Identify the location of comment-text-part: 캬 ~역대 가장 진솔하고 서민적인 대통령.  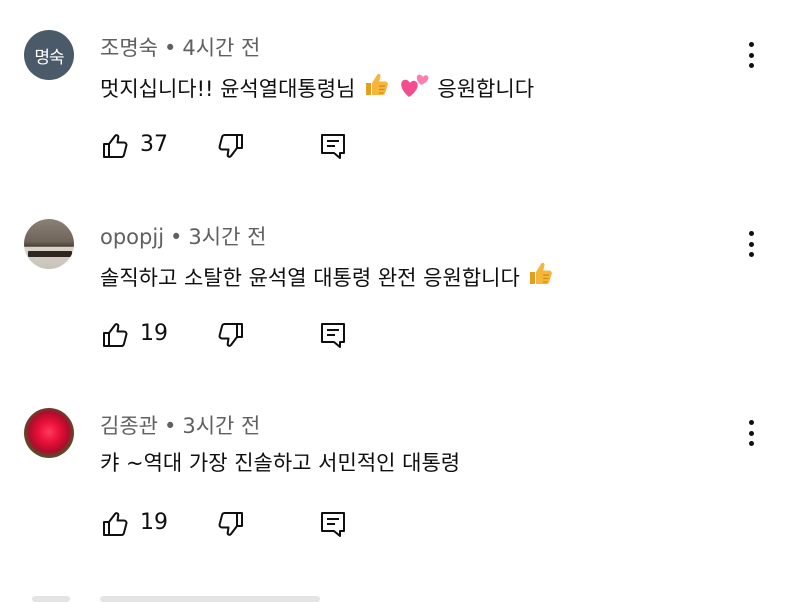
(280, 463).